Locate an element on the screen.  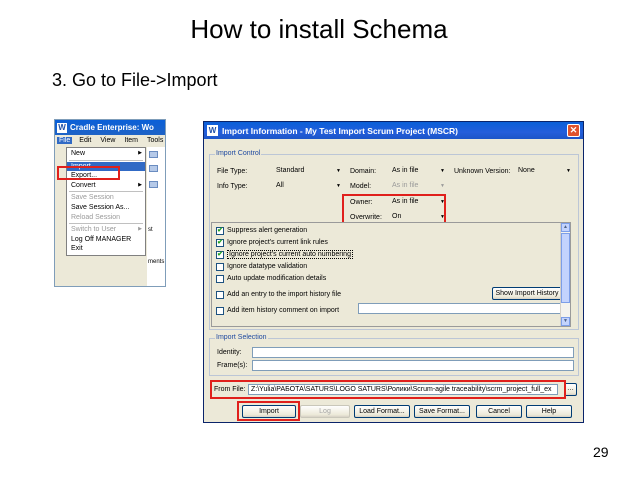
menu-tools: Tools is located at coordinates (155, 140).